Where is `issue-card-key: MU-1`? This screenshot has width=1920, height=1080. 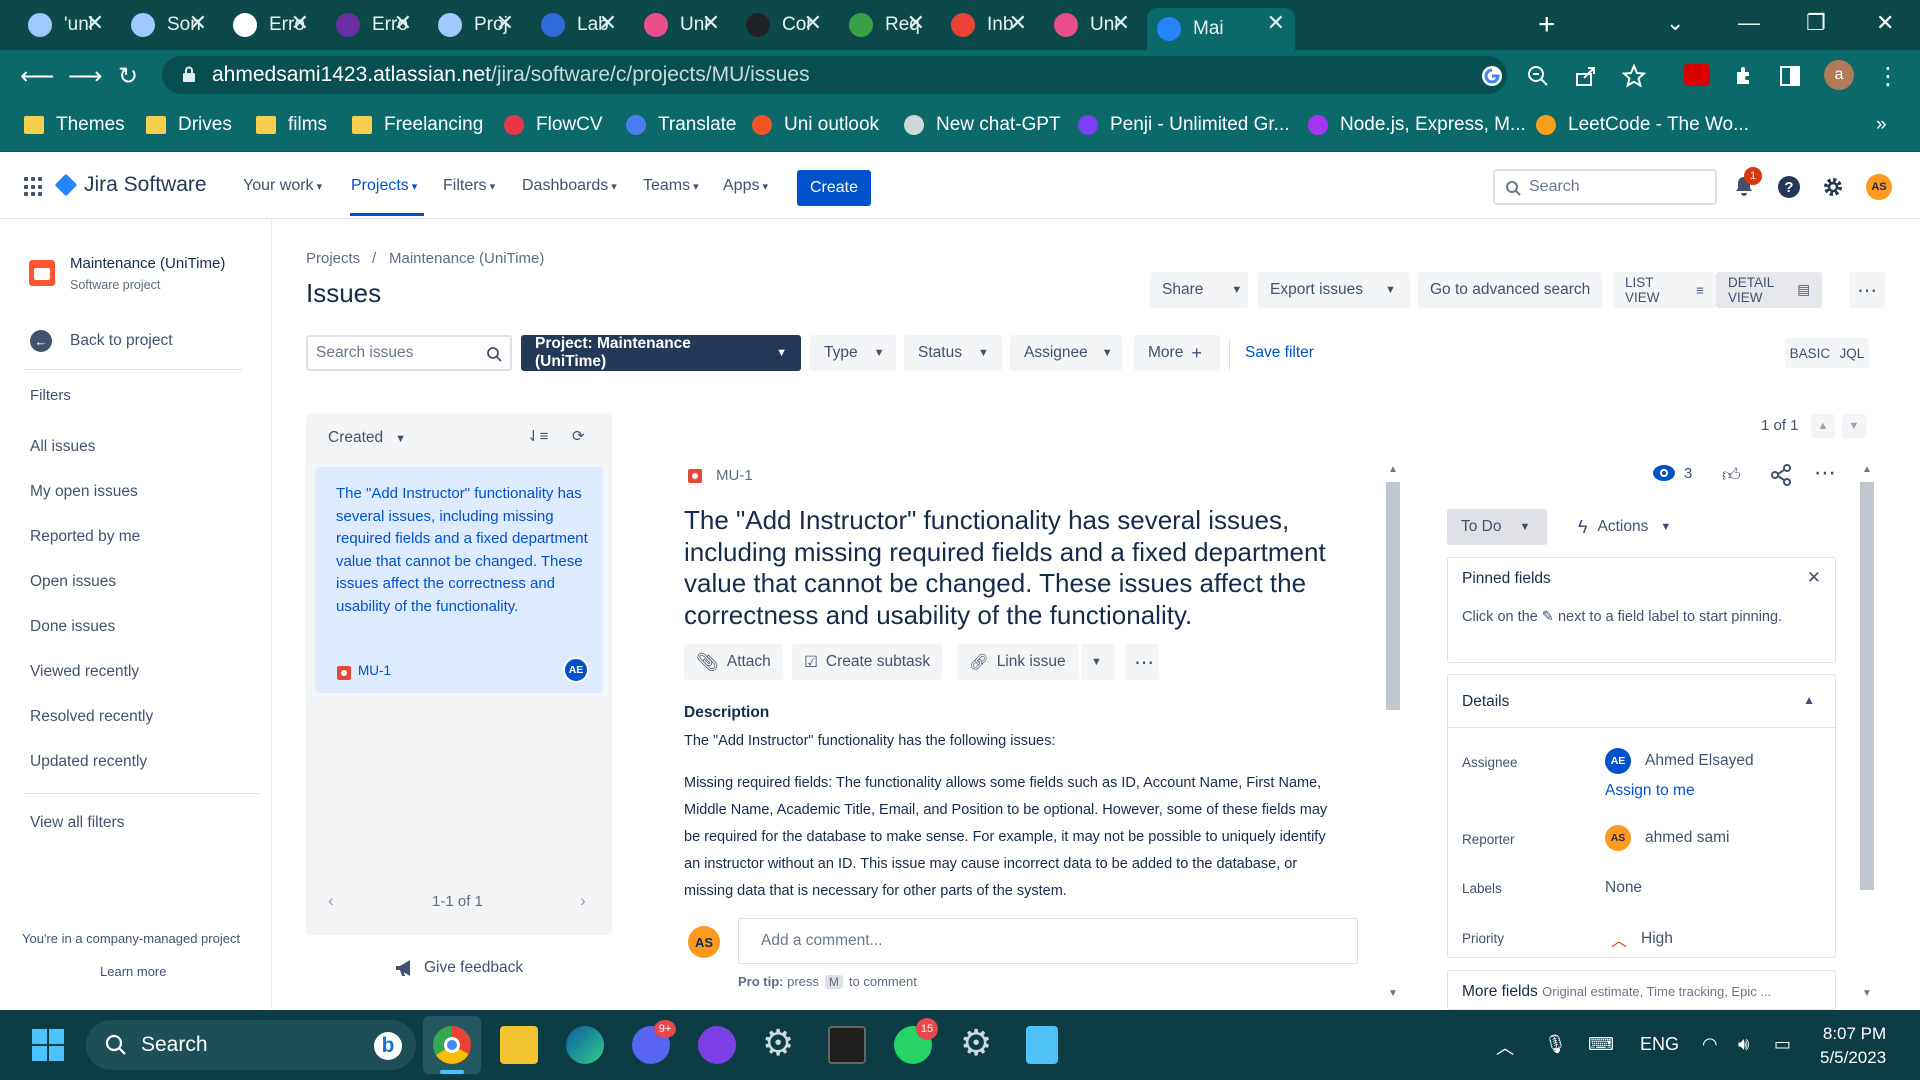 issue-card-key: MU-1 is located at coordinates (374, 670).